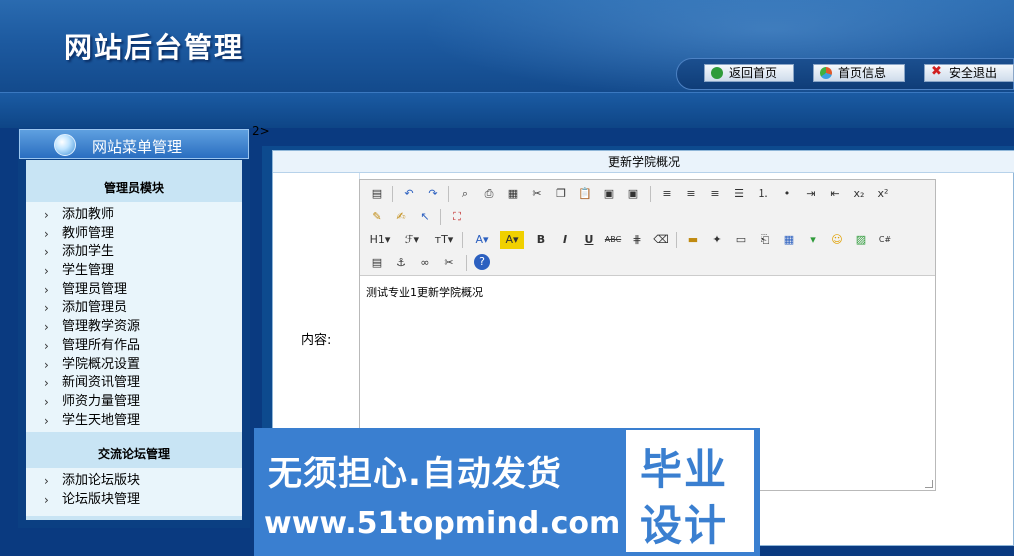  What do you see at coordinates (883, 194) in the screenshot?
I see `superscript-icon: x²` at bounding box center [883, 194].